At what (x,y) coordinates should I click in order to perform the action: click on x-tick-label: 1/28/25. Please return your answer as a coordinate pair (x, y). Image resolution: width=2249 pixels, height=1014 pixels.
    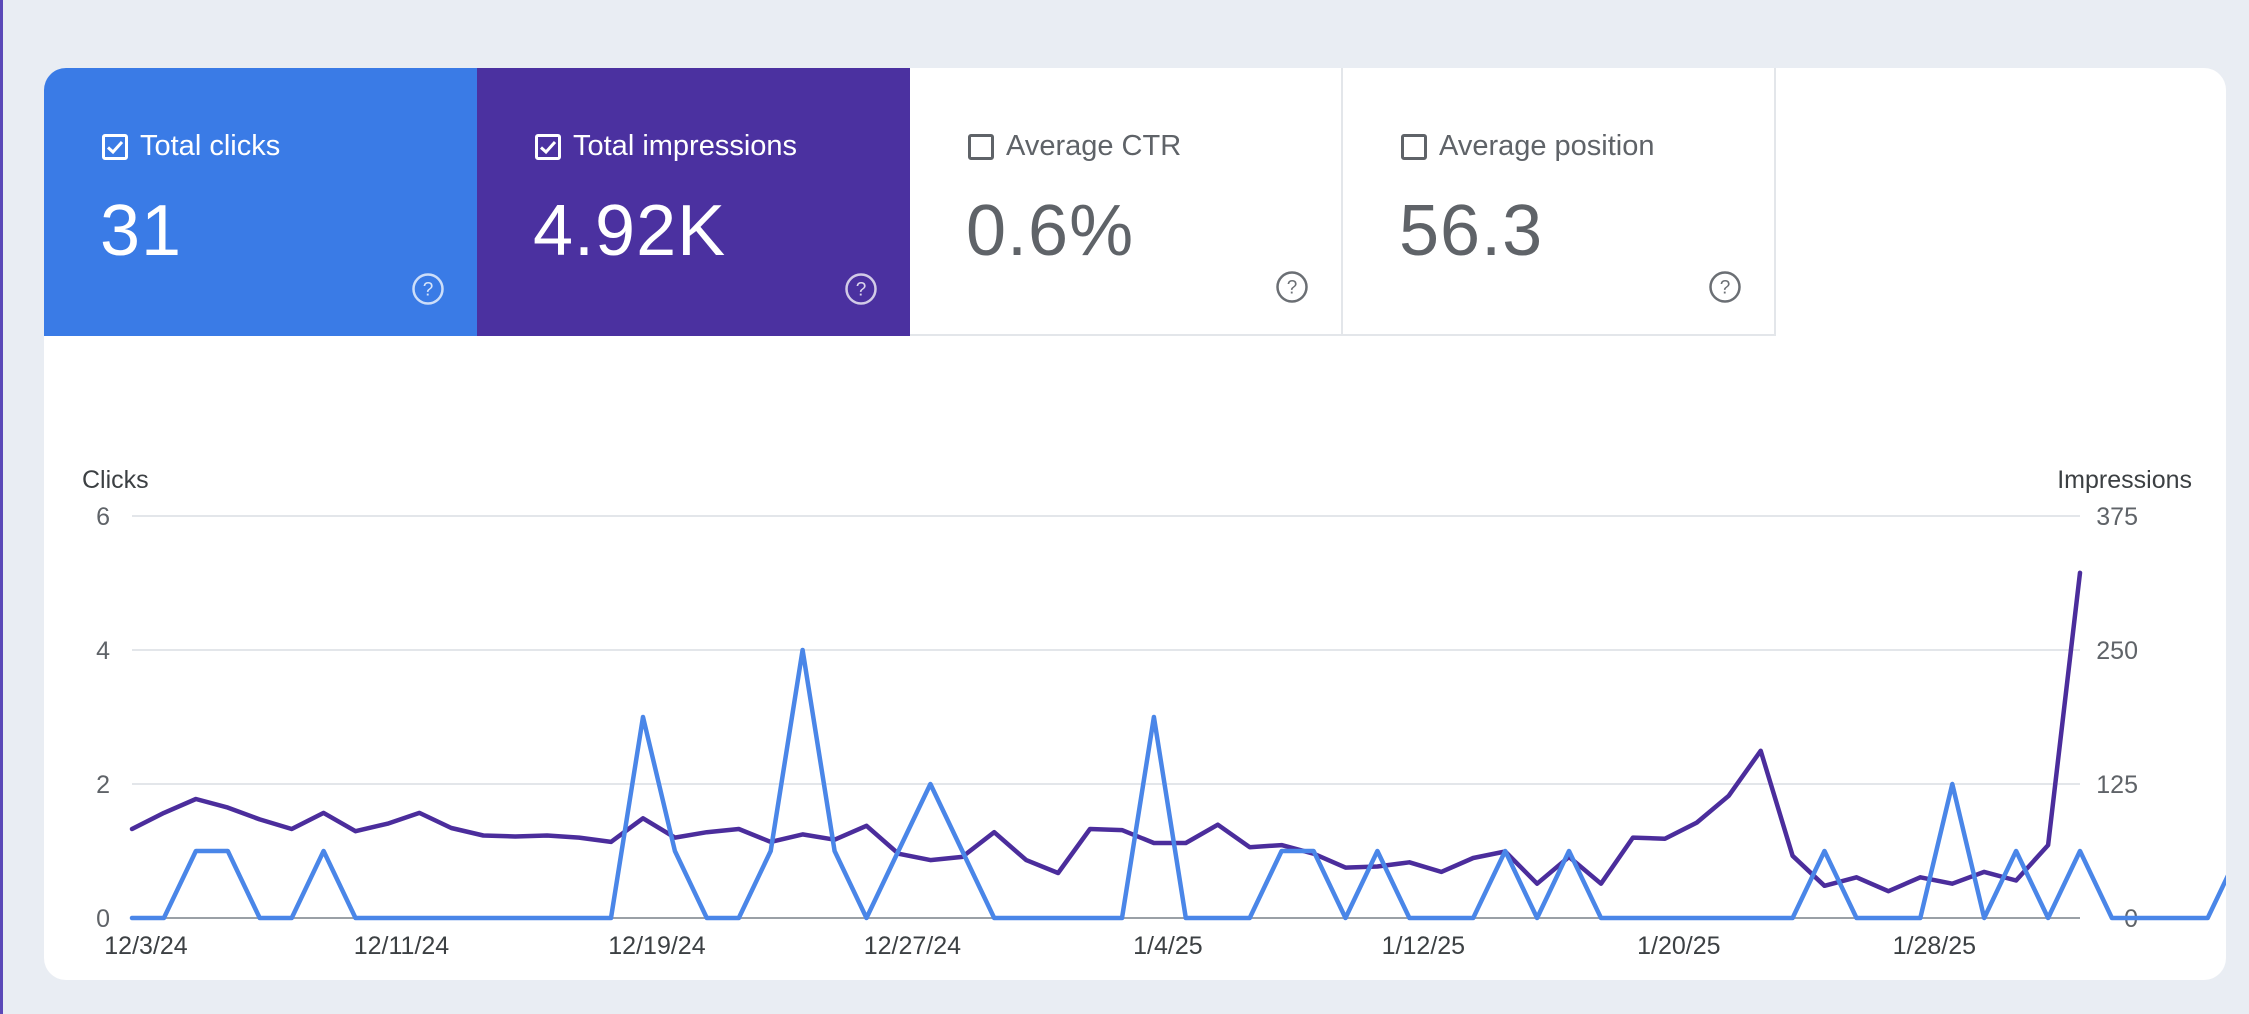
    Looking at the image, I should click on (1934, 946).